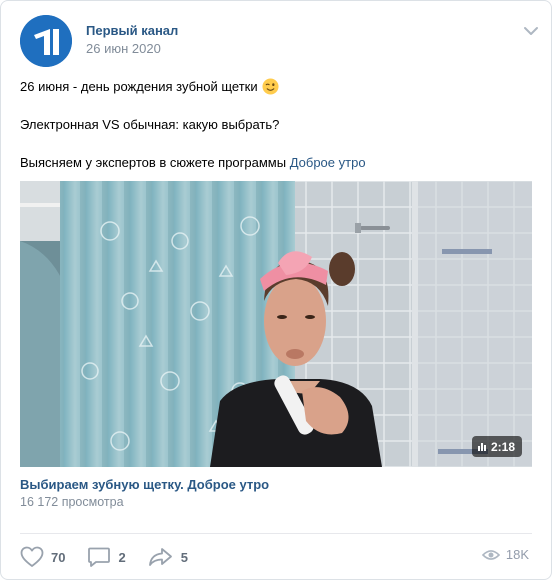 The image size is (554, 582). I want to click on post-text-line: 26 июня - день рождения зубной щетки, so click(277, 86).